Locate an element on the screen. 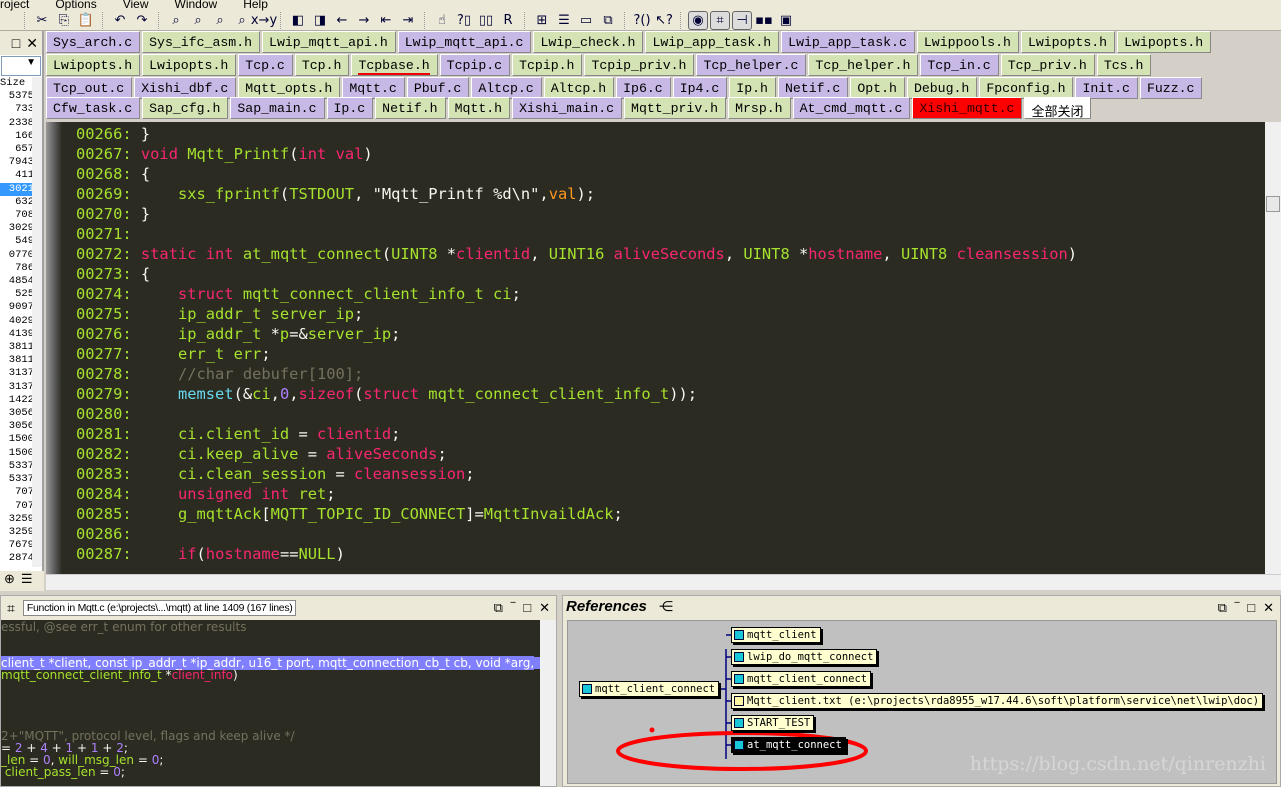 The image size is (1281, 787). find-next-icon: ⌕ is located at coordinates (220, 20).